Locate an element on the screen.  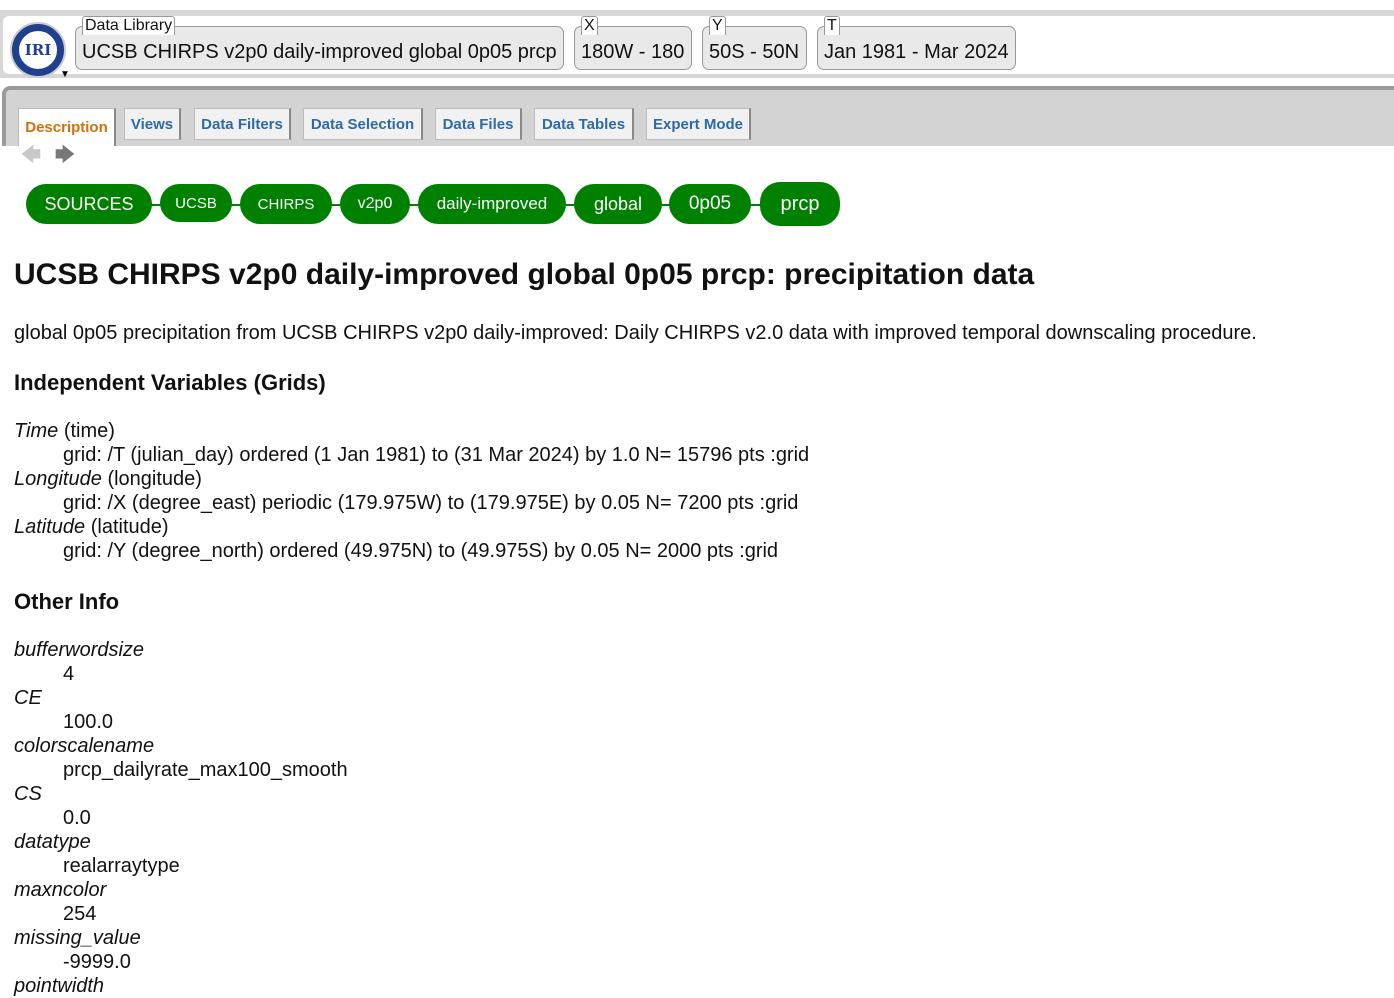
x-range-label: X is located at coordinates (589, 25).